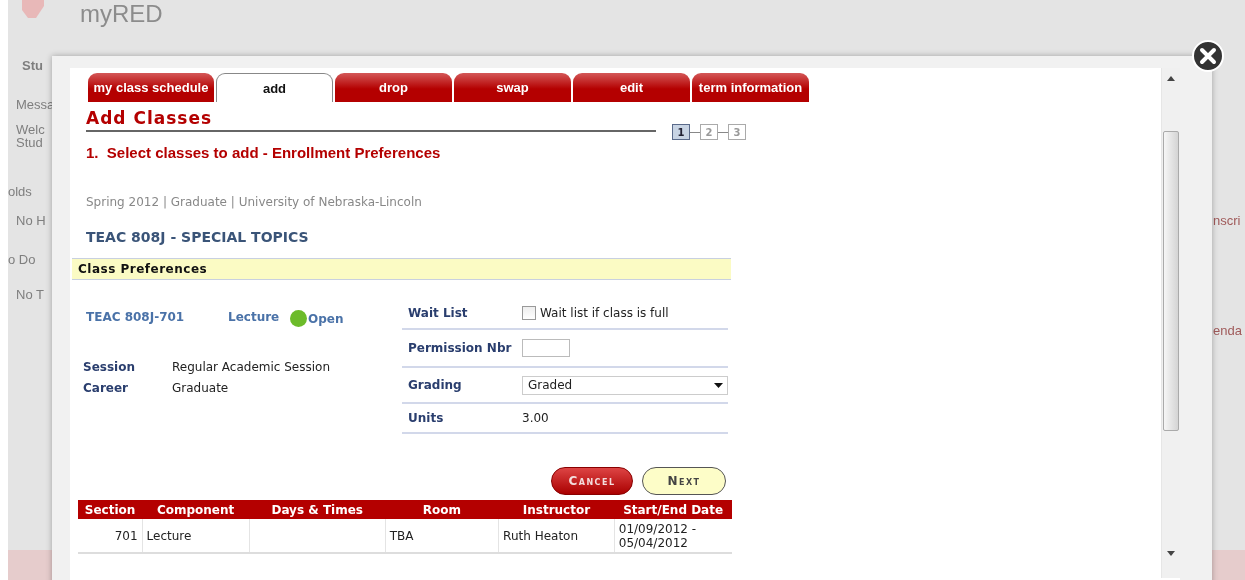 The width and height of the screenshot is (1245, 580). I want to click on page-title: Add Classes, so click(371, 120).